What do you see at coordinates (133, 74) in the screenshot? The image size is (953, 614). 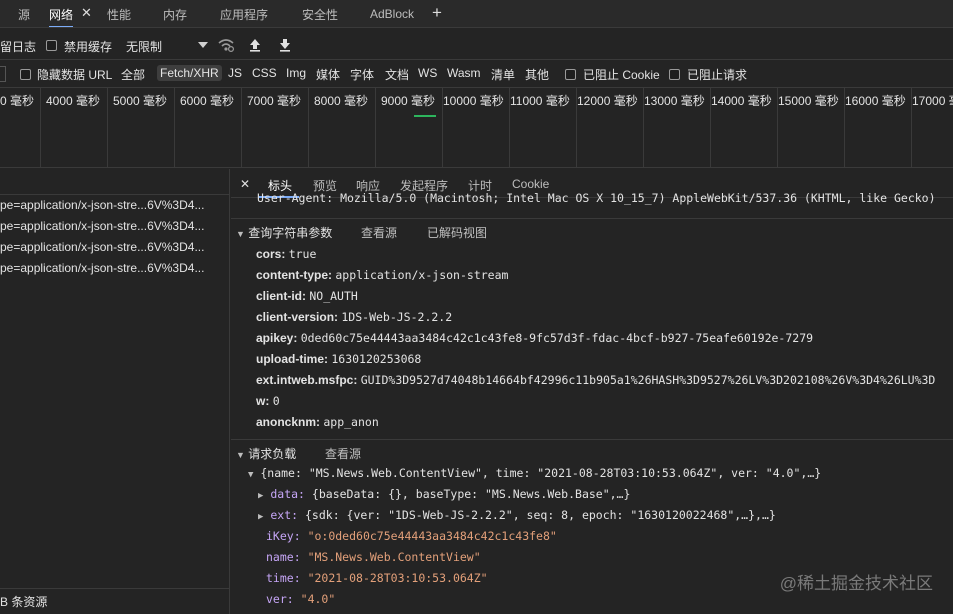 I see `filter-all: 全部` at bounding box center [133, 74].